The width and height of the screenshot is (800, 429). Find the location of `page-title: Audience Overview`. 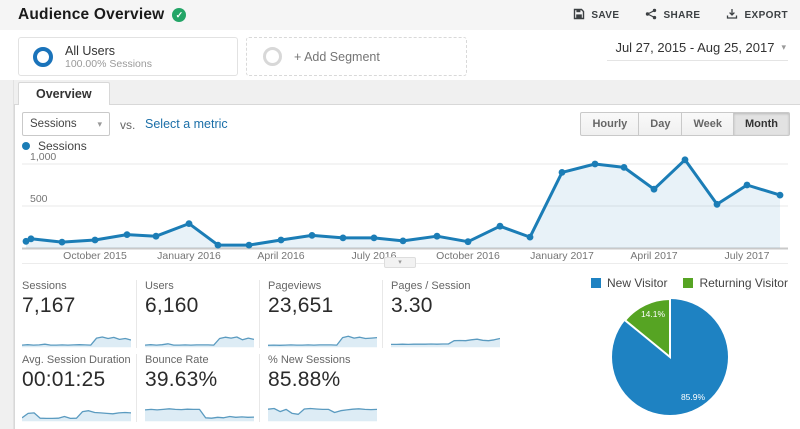

page-title: Audience Overview is located at coordinates (91, 14).